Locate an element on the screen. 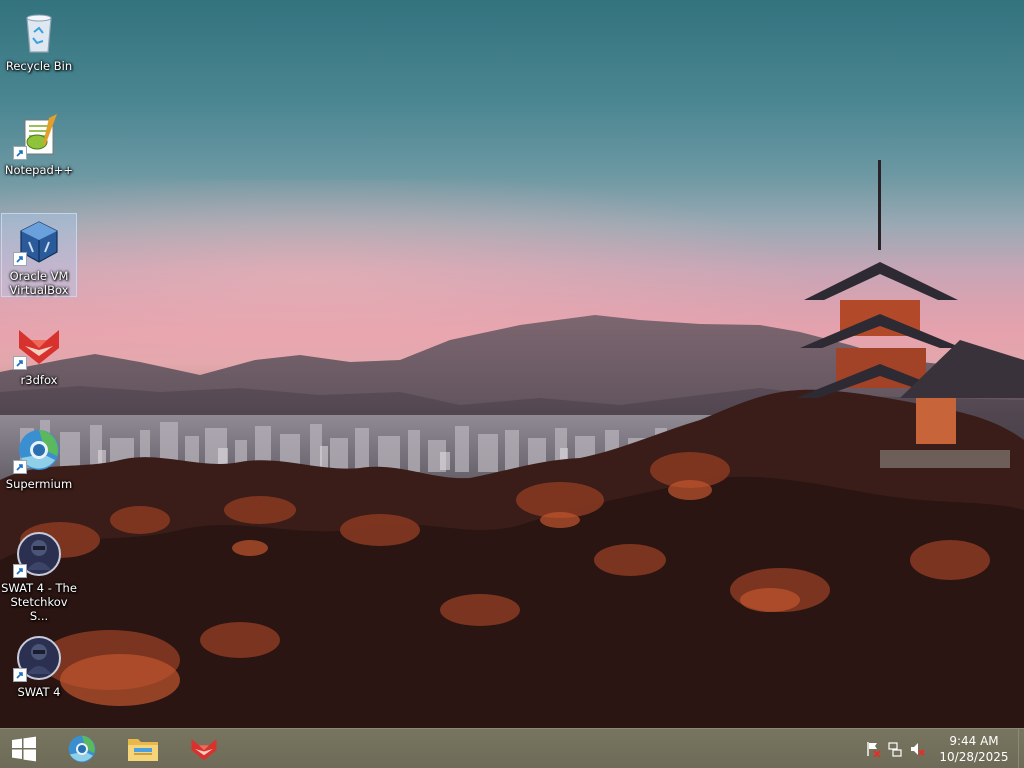 The width and height of the screenshot is (1024, 768). desktop-icon-label: Notepad++ is located at coordinates (39, 170).